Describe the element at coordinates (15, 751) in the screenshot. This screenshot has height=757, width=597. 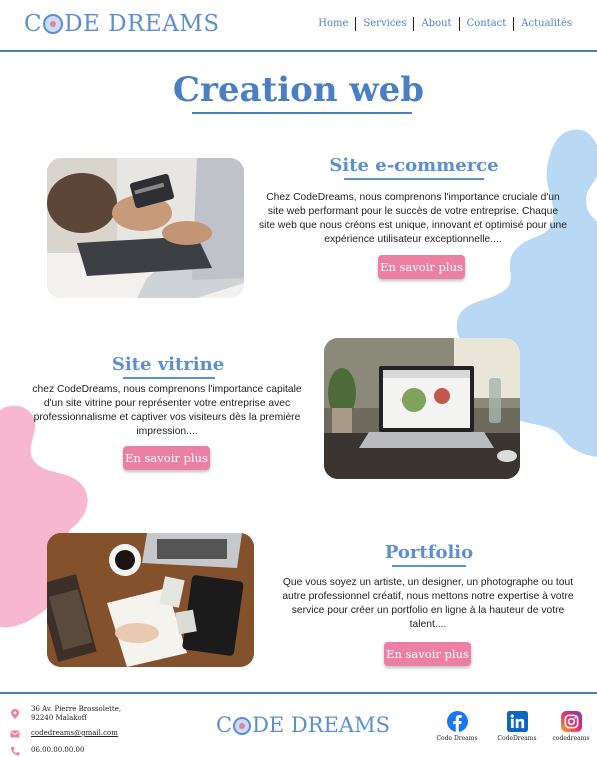
I see `phone-icon` at that location.